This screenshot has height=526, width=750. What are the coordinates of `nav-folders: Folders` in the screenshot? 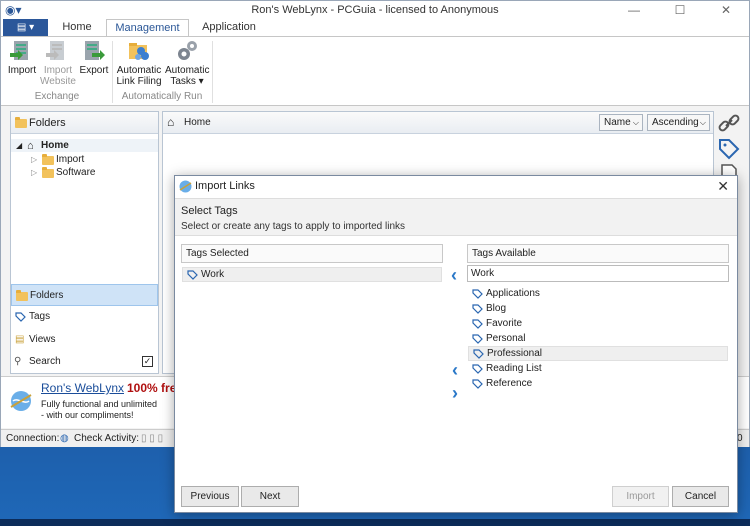 It's located at (84, 295).